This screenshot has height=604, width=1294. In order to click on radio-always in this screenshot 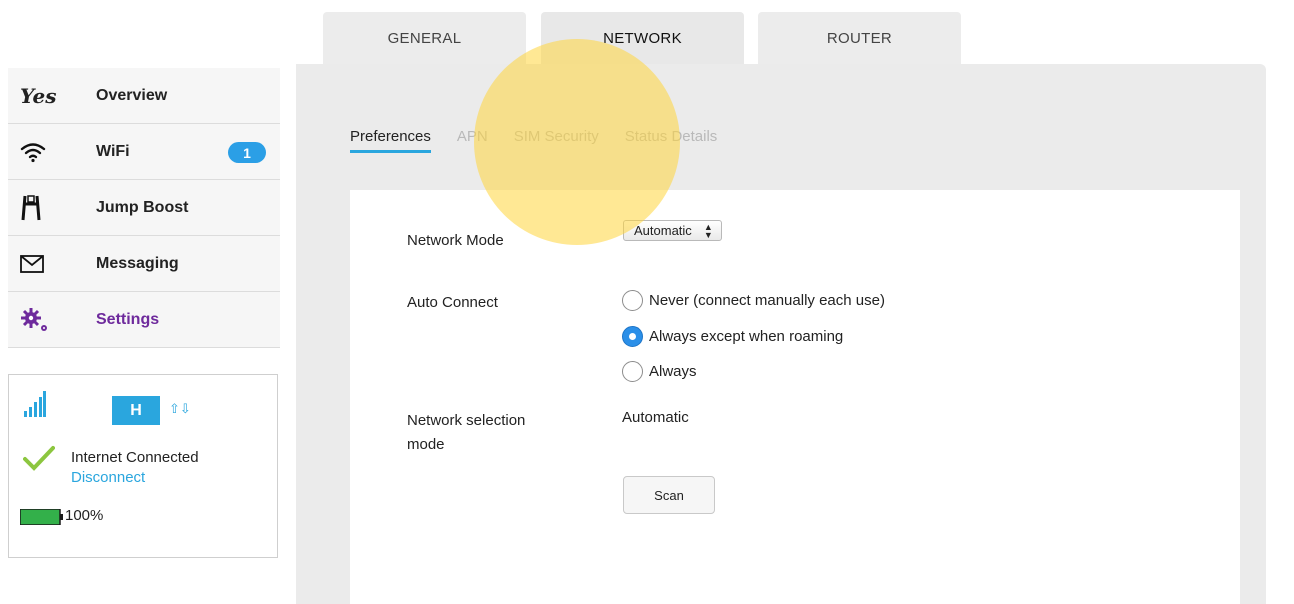, I will do `click(632, 371)`.